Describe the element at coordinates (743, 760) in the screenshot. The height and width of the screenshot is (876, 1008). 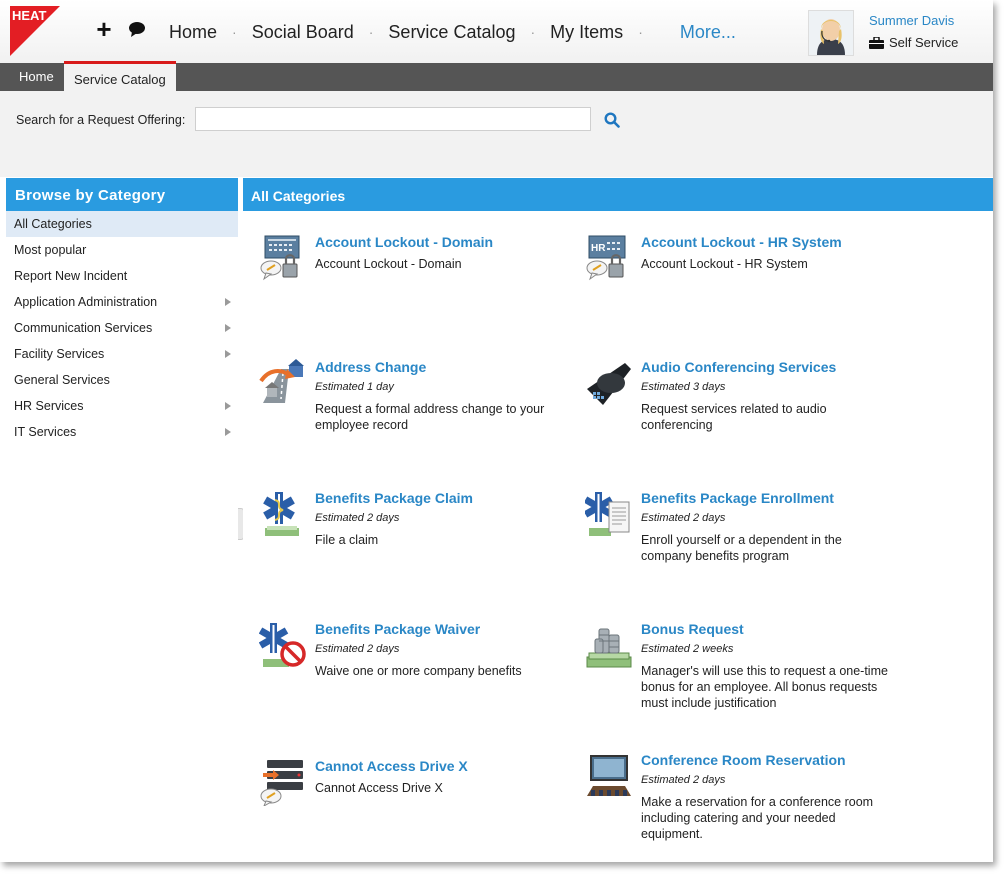
I see `offering-title: Conference Room Reservation` at that location.